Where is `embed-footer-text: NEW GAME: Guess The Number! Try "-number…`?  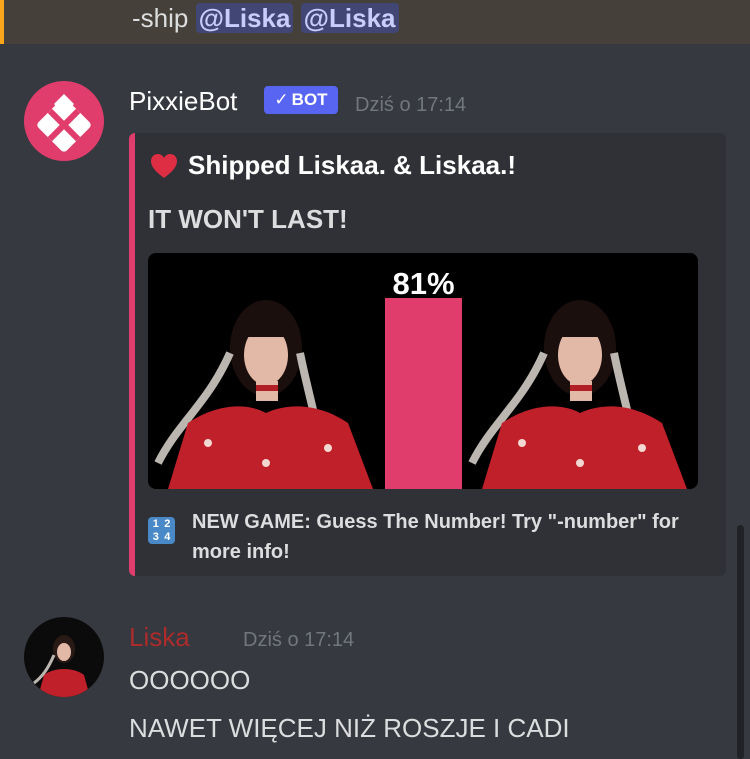 embed-footer-text: NEW GAME: Guess The Number! Try "-number… is located at coordinates (435, 537).